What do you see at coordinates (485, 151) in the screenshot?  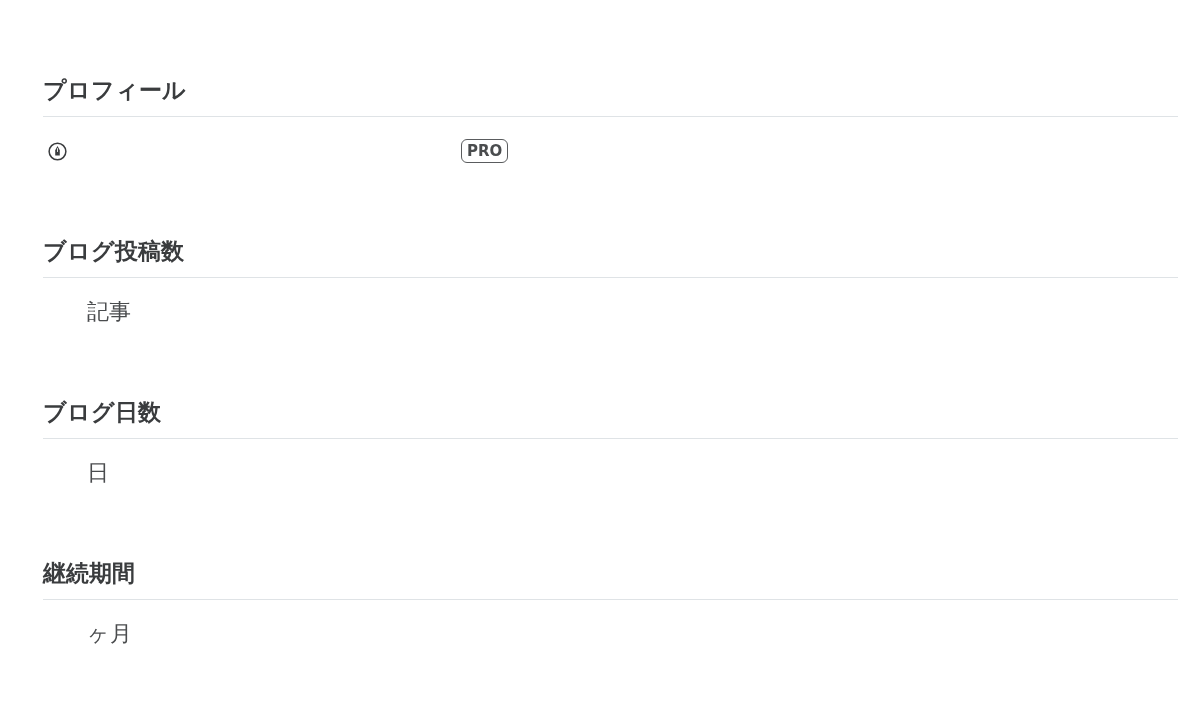 I see `pro-badge: PRO` at bounding box center [485, 151].